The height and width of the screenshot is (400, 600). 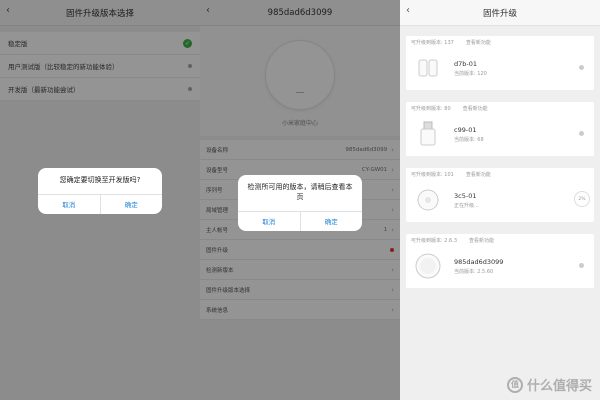 What do you see at coordinates (466, 63) in the screenshot?
I see `device-name: d7b-01` at bounding box center [466, 63].